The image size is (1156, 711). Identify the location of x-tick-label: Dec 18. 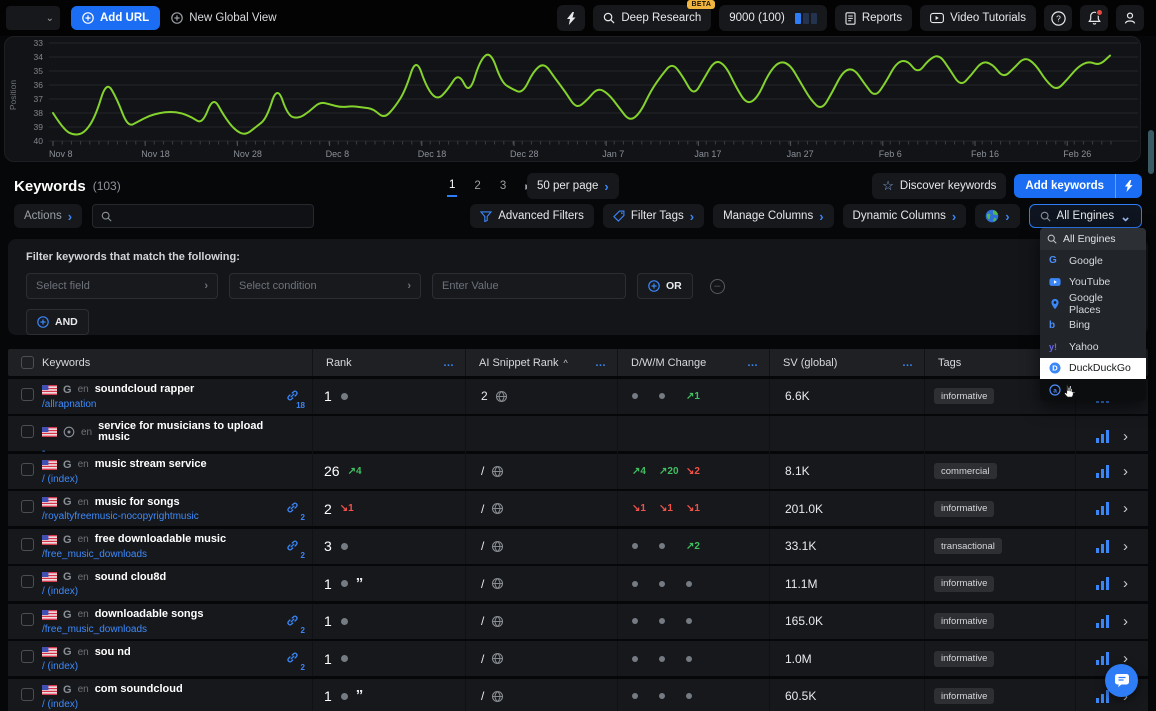
(432, 154).